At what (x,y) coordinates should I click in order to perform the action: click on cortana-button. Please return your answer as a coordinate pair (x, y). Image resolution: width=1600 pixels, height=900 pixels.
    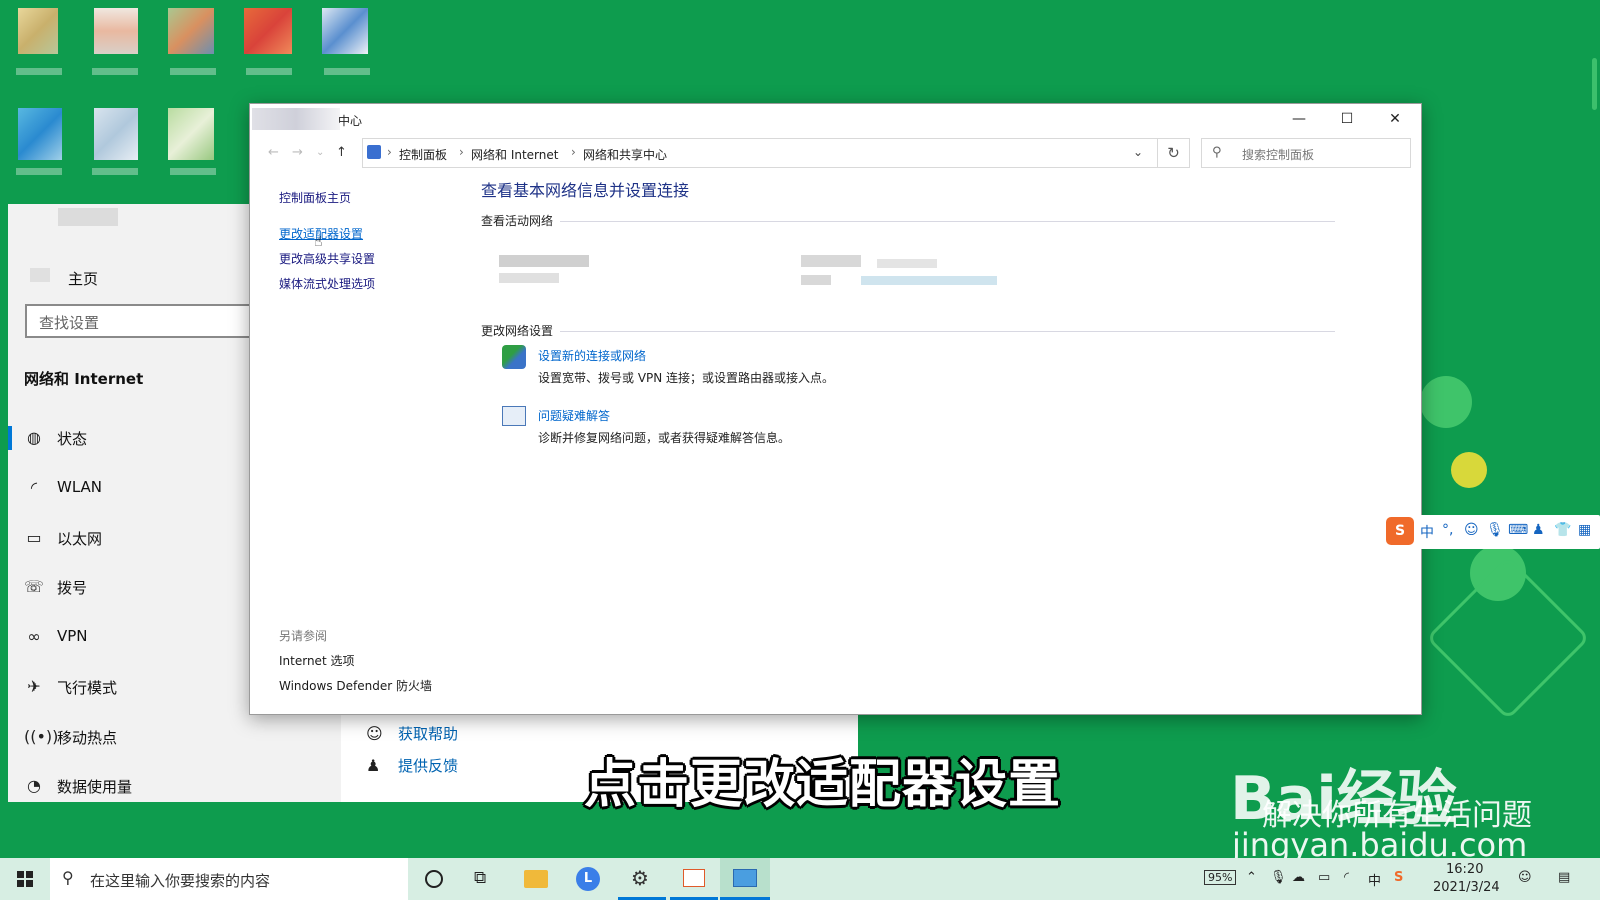
    Looking at the image, I should click on (434, 879).